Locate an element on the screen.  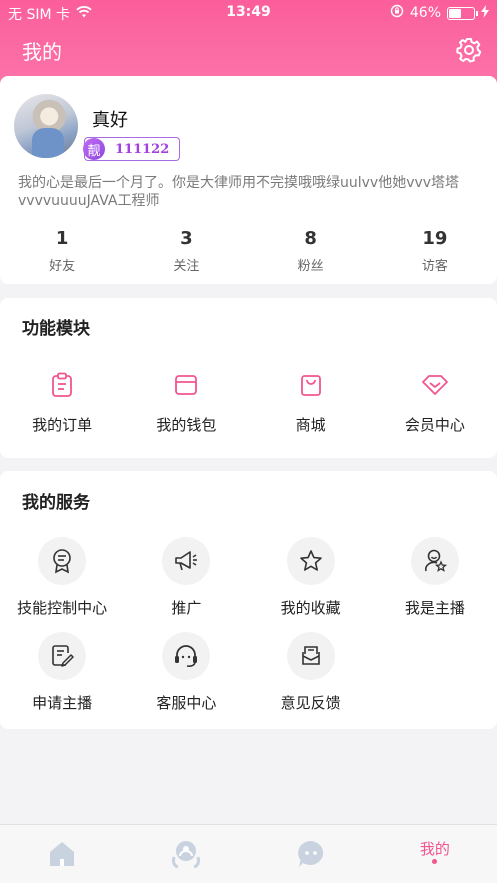
svc-label: 我是主播 is located at coordinates (434, 608).